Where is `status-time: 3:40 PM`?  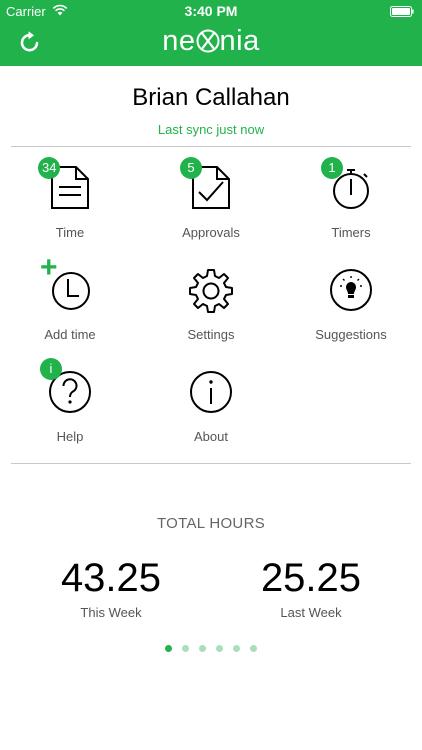
status-time: 3:40 PM is located at coordinates (211, 11).